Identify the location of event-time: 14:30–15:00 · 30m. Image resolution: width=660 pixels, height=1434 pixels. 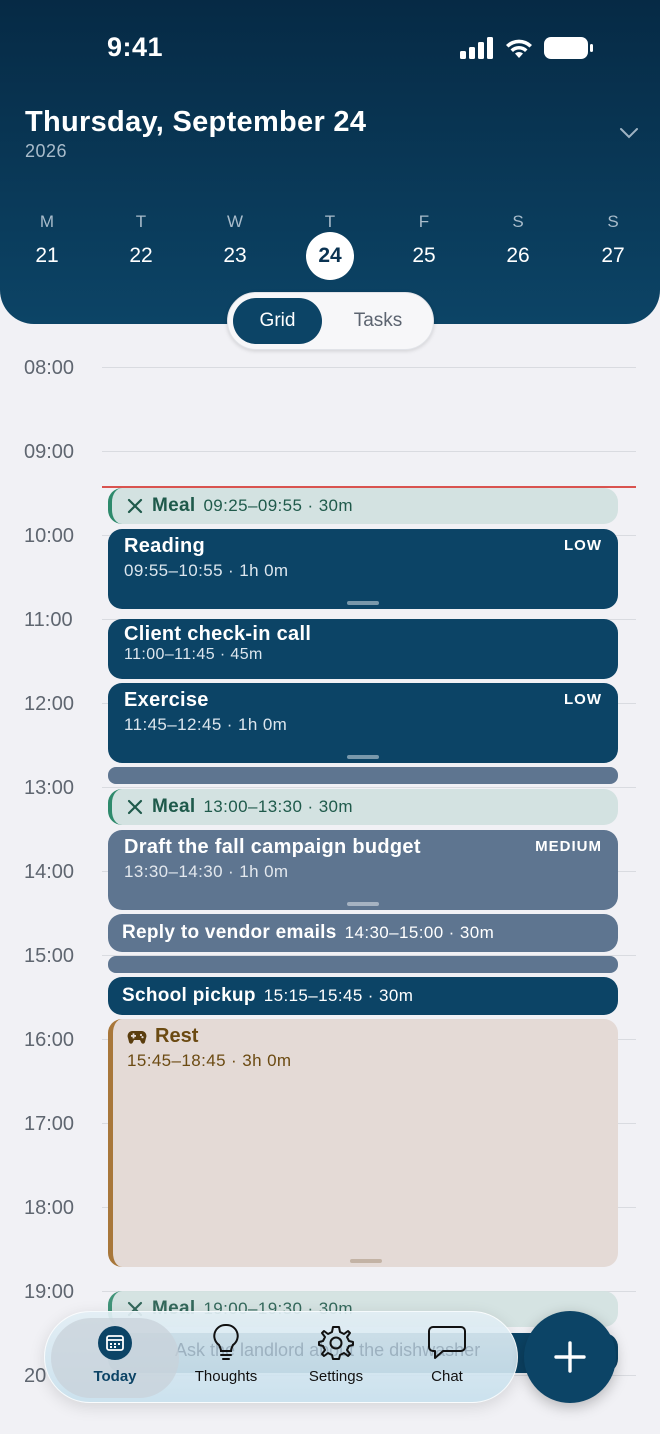
(419, 932).